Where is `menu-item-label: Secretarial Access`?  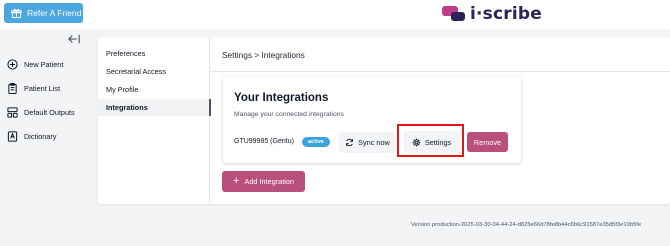
menu-item-label: Secretarial Access is located at coordinates (136, 71).